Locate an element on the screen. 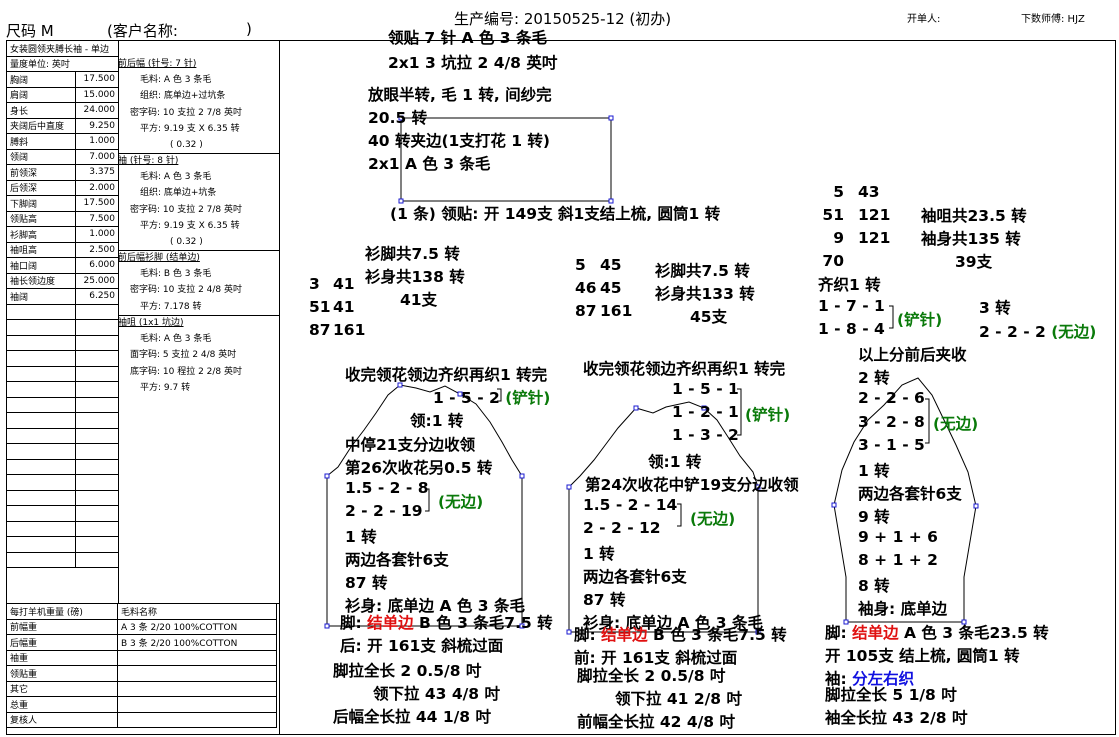 The image size is (1119, 737). collar-line-6: 2x1 A 色 3 条毛 is located at coordinates (429, 164).